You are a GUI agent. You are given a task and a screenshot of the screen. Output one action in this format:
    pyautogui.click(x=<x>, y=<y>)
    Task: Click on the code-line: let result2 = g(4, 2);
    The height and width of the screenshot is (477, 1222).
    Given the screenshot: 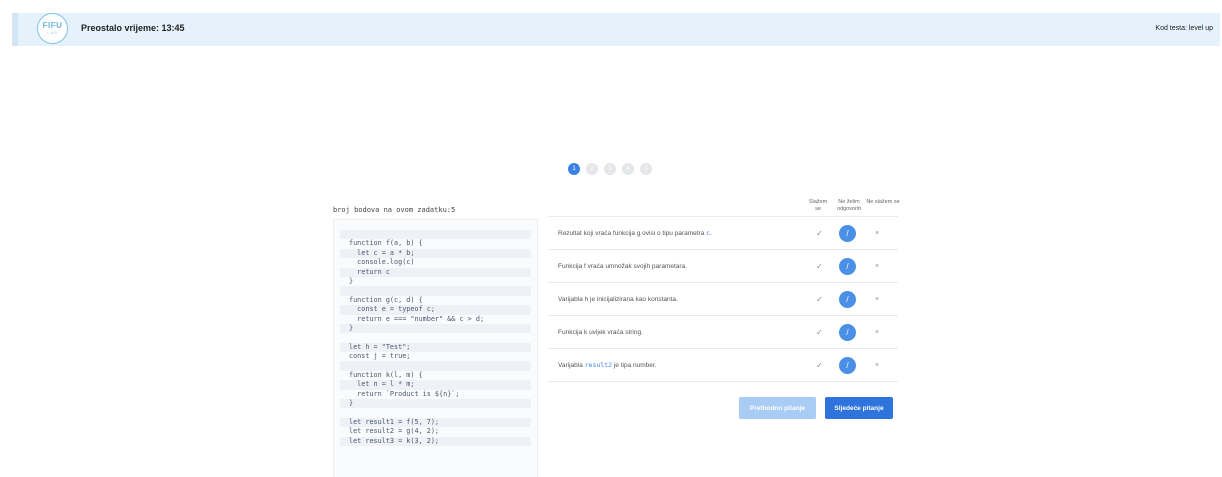 What is the action you would take?
    pyautogui.click(x=394, y=431)
    